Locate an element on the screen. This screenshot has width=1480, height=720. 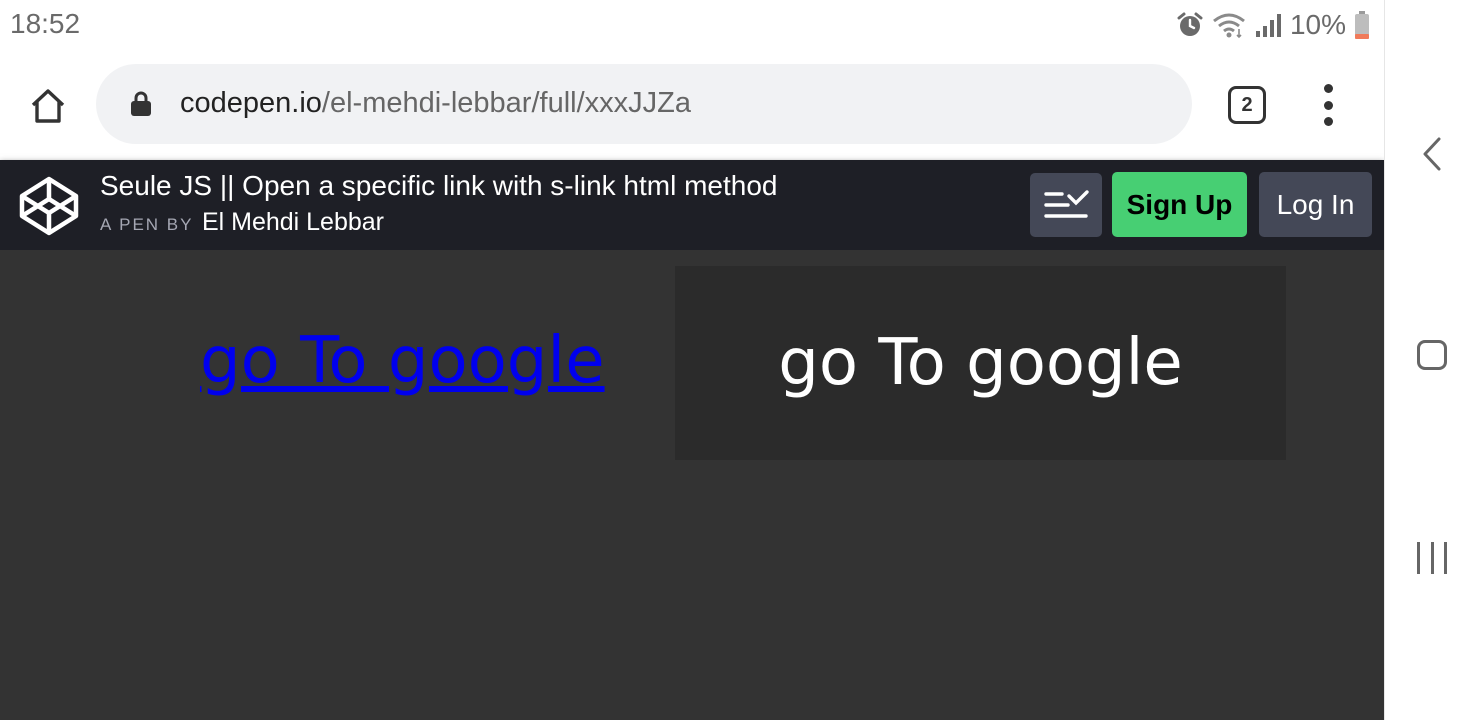
url-path: /el-mehdi-lebbar/full/xxxJJZa is located at coordinates (506, 103).